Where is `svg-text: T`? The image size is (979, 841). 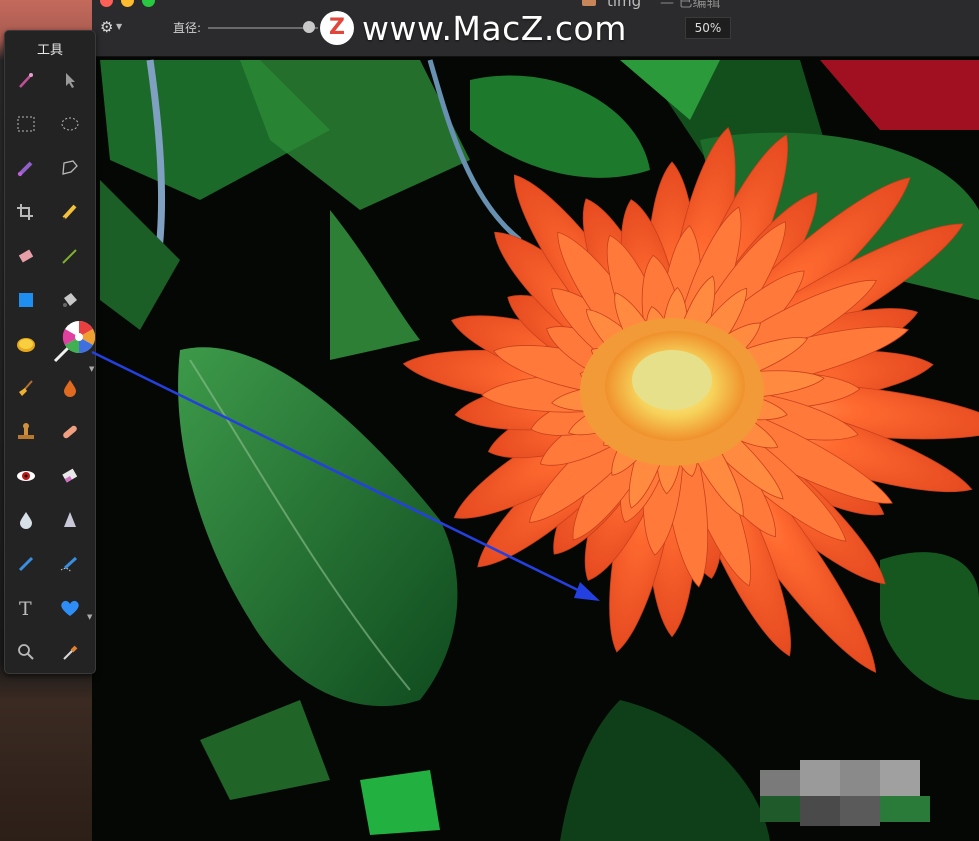
svg-text: T is located at coordinates (25, 608).